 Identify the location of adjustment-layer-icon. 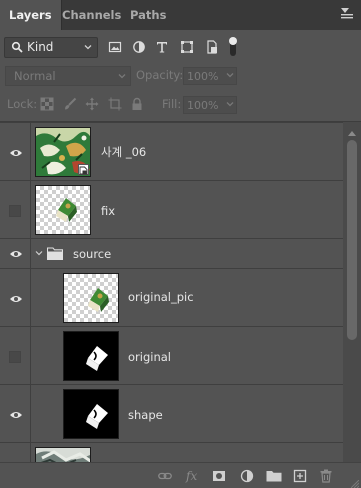
(247, 476).